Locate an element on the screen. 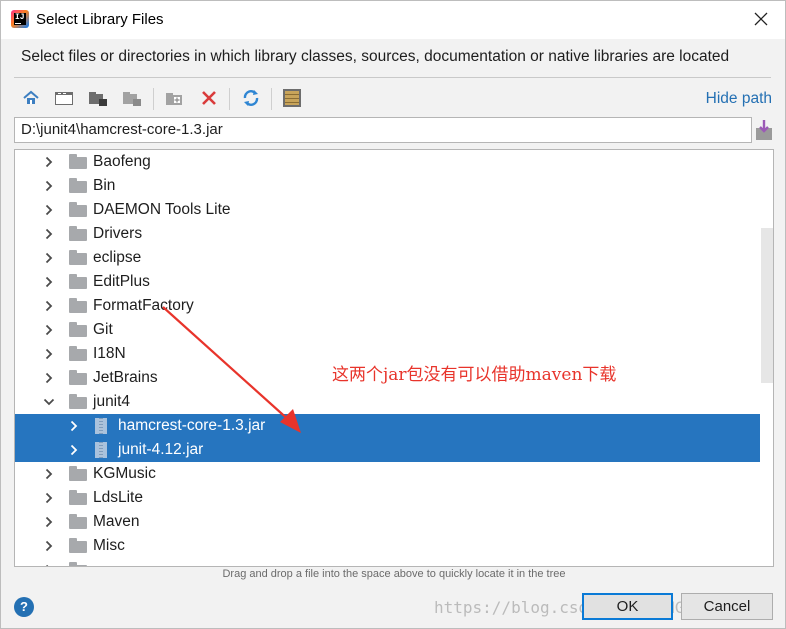 This screenshot has height=629, width=786. tree-scrollbar is located at coordinates (767, 305).